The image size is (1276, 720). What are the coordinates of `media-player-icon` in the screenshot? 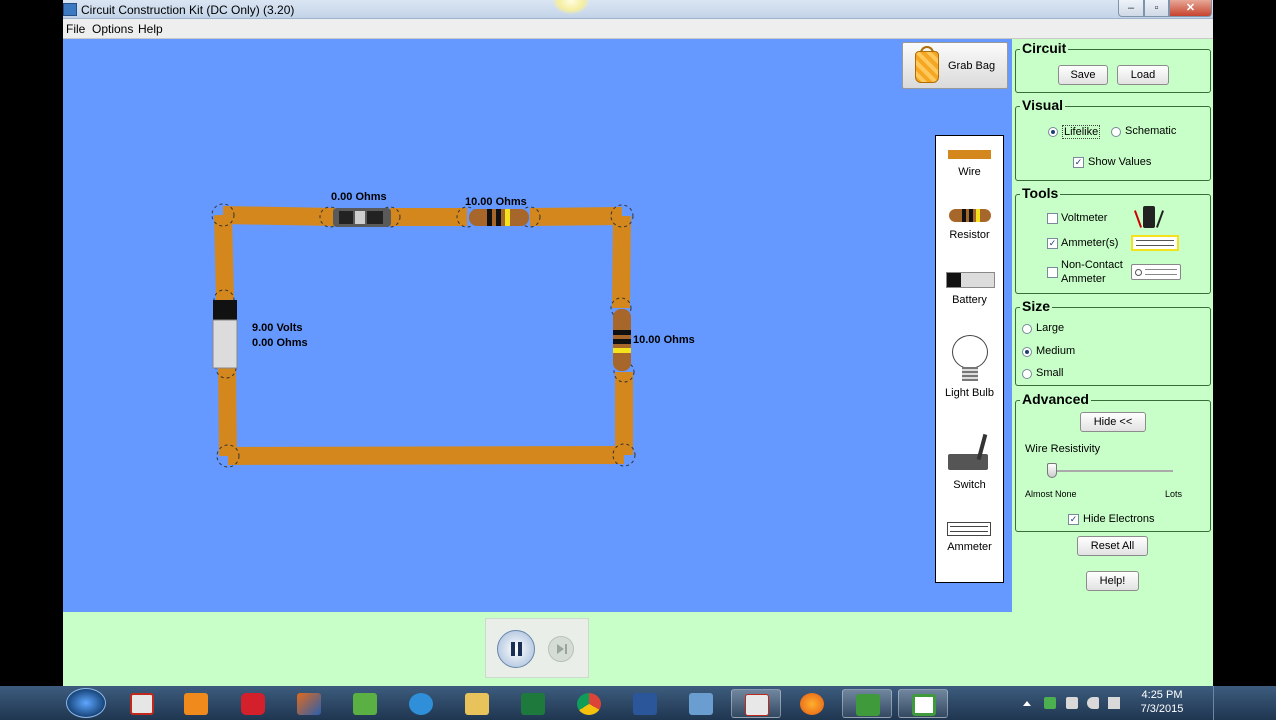 It's located at (196, 704).